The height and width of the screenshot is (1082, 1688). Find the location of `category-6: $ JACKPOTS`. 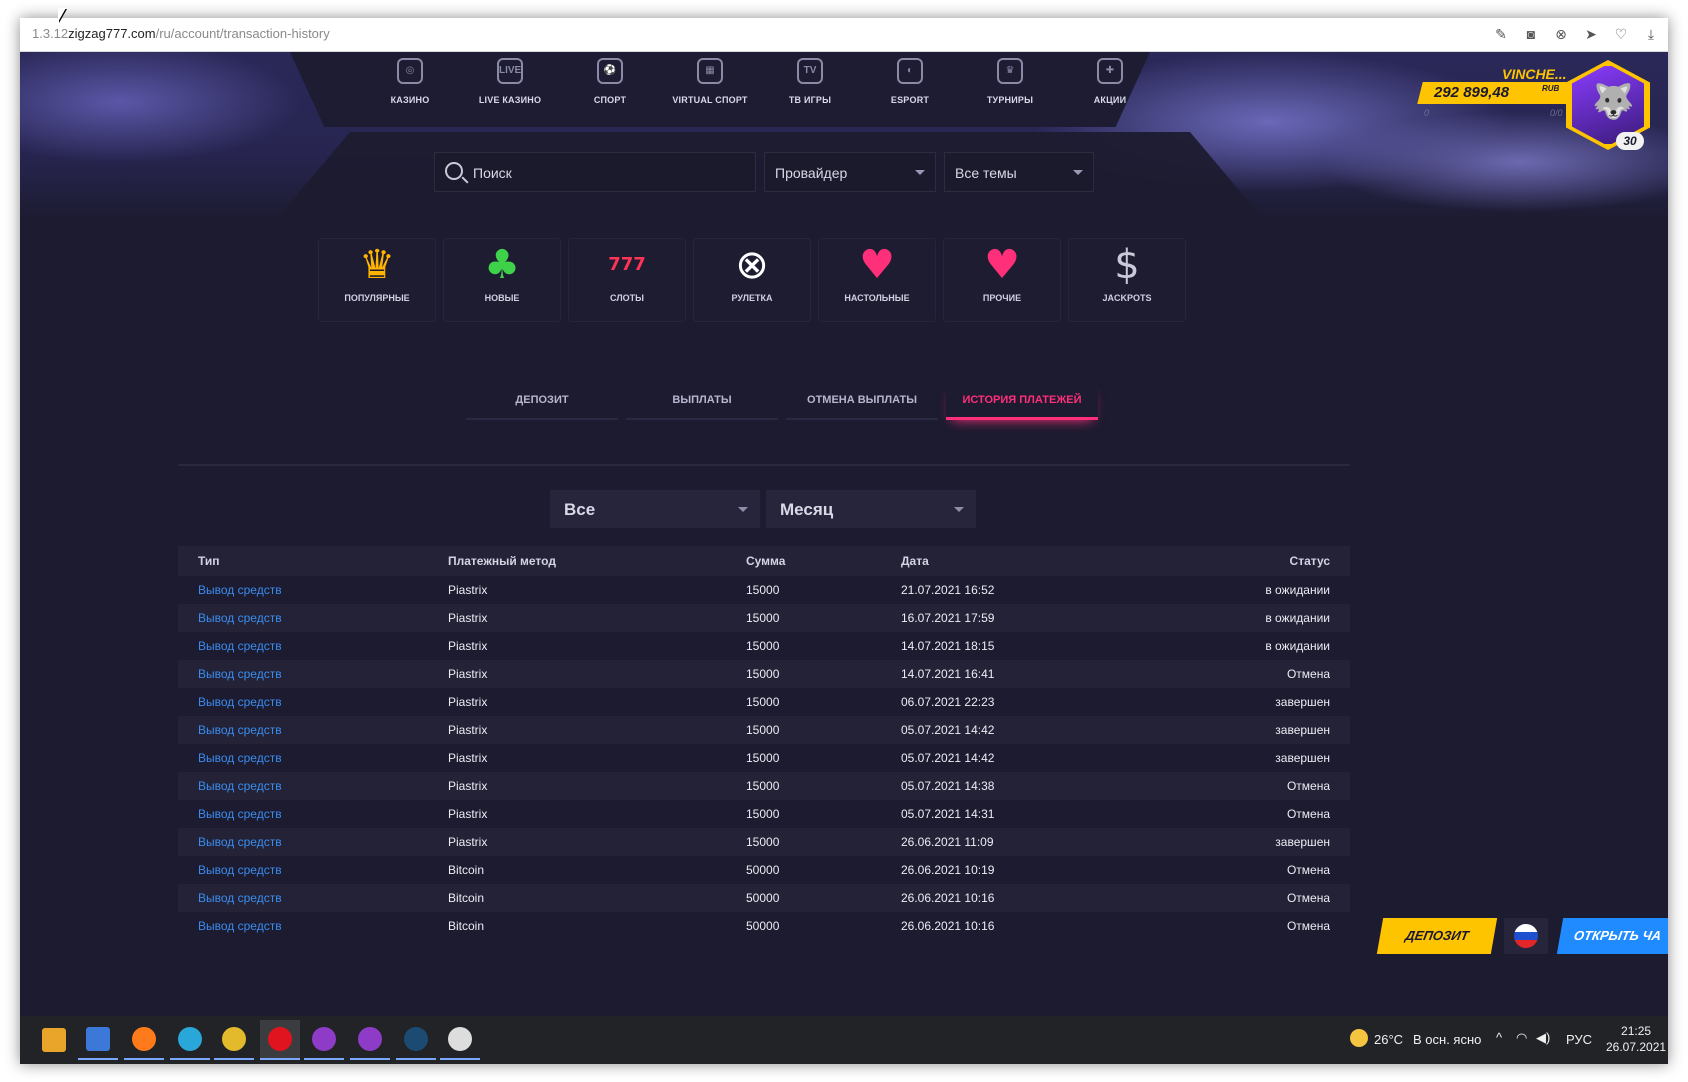

category-6: $ JACKPOTS is located at coordinates (1127, 280).